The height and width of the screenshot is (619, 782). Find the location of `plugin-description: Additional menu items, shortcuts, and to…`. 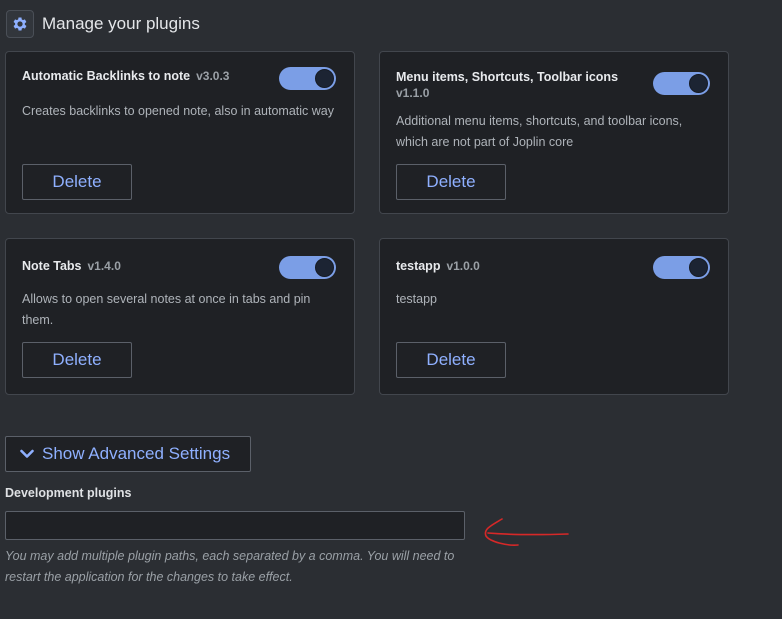

plugin-description: Additional menu items, shortcuts, and to… is located at coordinates (539, 131).